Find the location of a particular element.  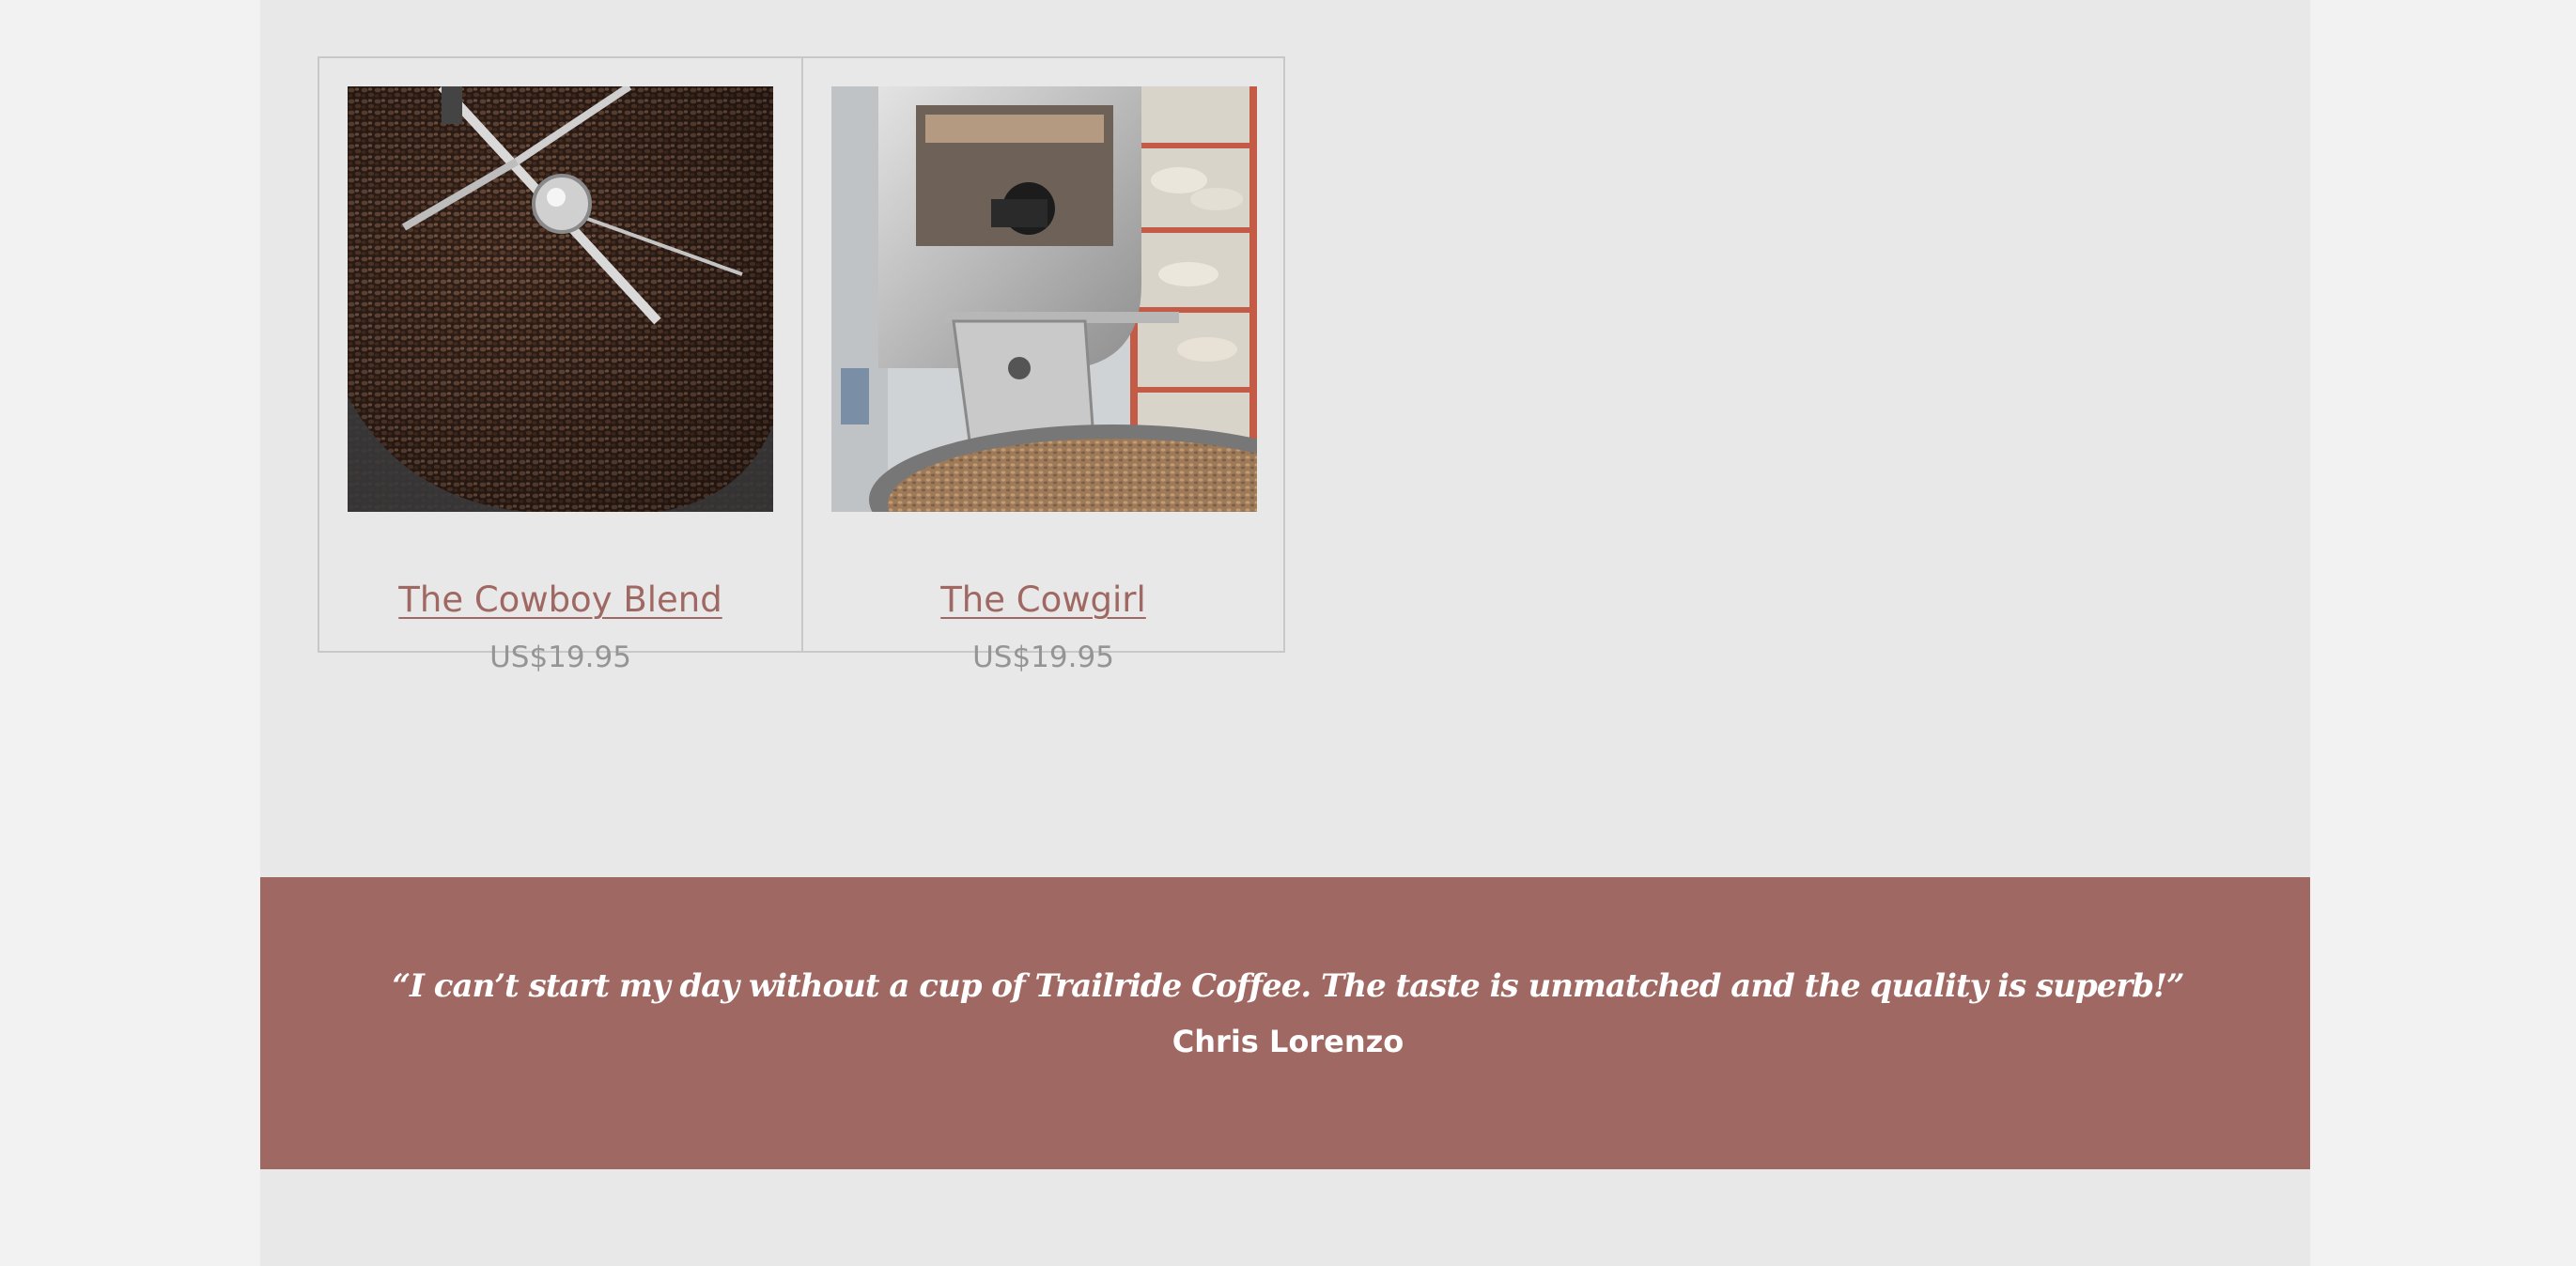

product-title-link: The Cowgirl is located at coordinates (1043, 599).